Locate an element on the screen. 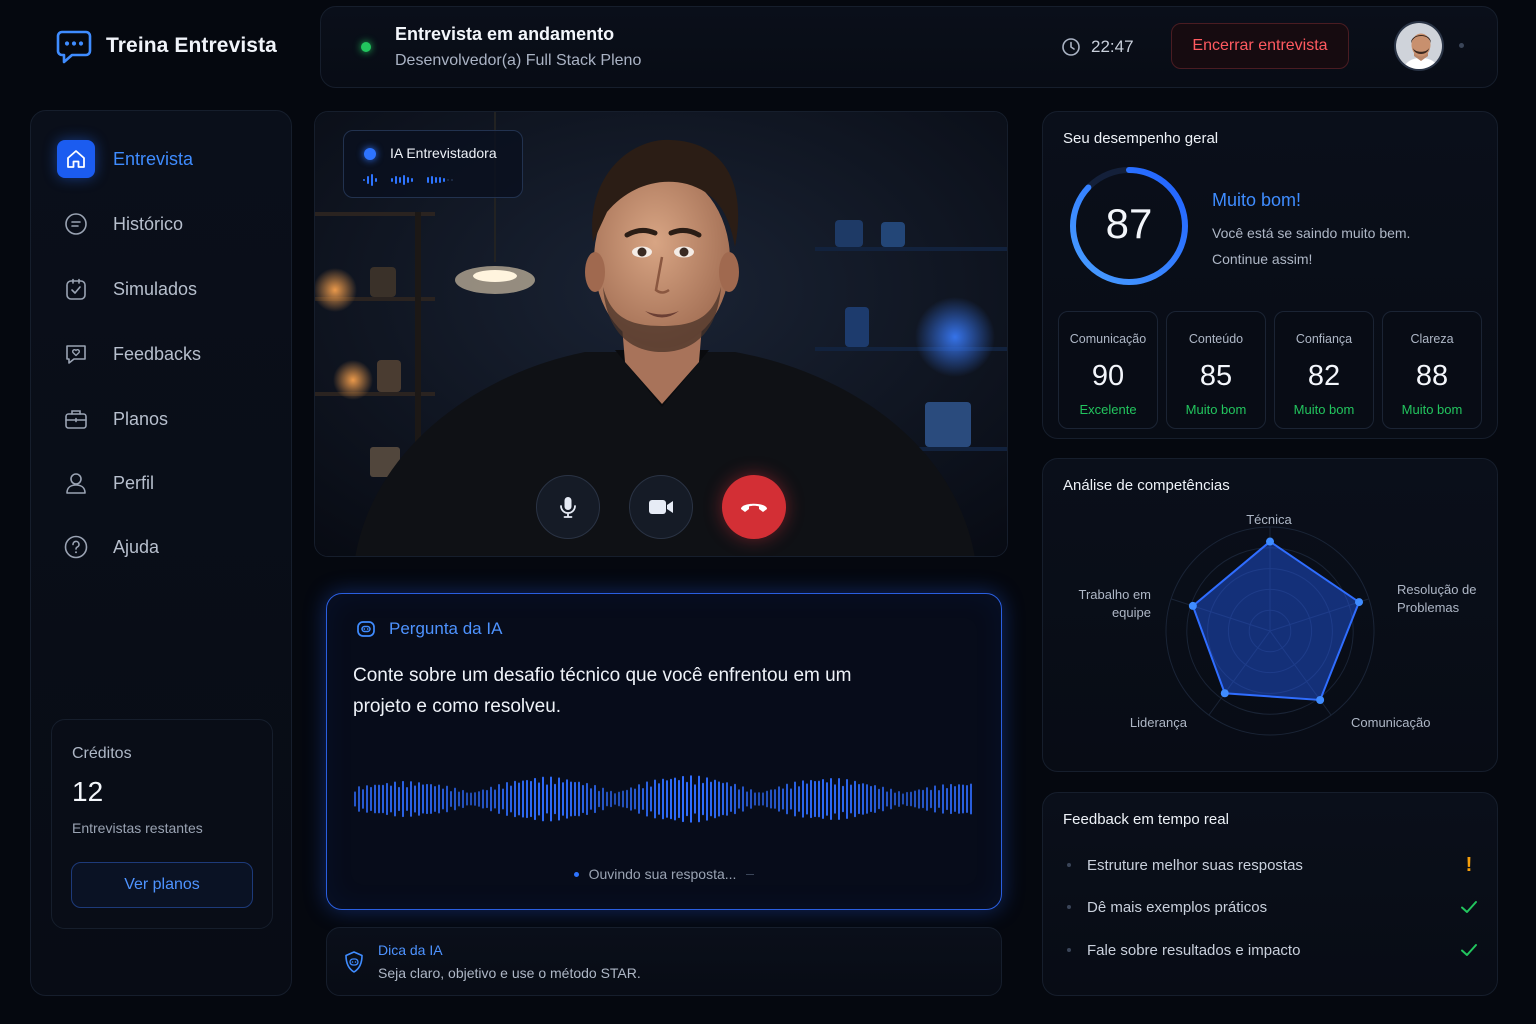 The image size is (1536, 1024). warning-icon: ! is located at coordinates (1469, 864).